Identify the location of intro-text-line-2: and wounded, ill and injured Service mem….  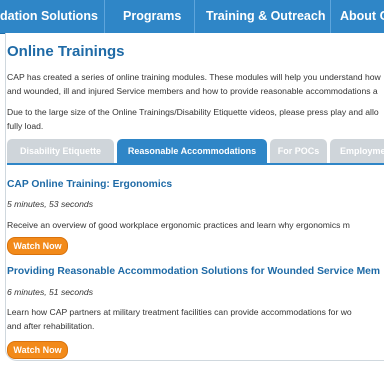
(192, 91).